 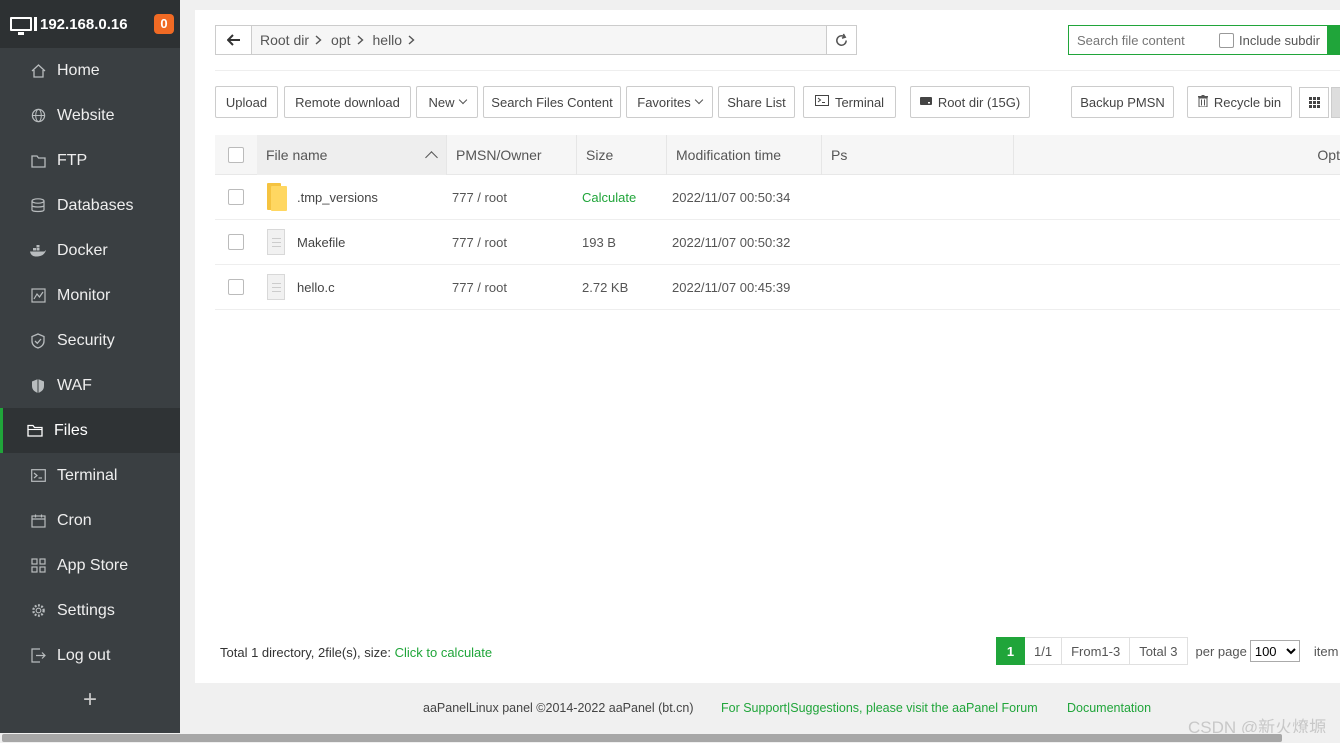 What do you see at coordinates (599, 242) in the screenshot?
I see `file-size: 193 B` at bounding box center [599, 242].